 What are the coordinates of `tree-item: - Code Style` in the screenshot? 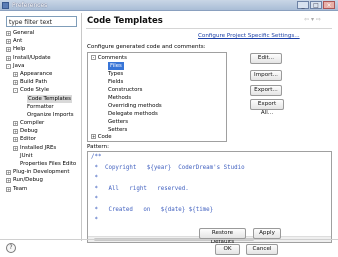 It's located at (42, 90).